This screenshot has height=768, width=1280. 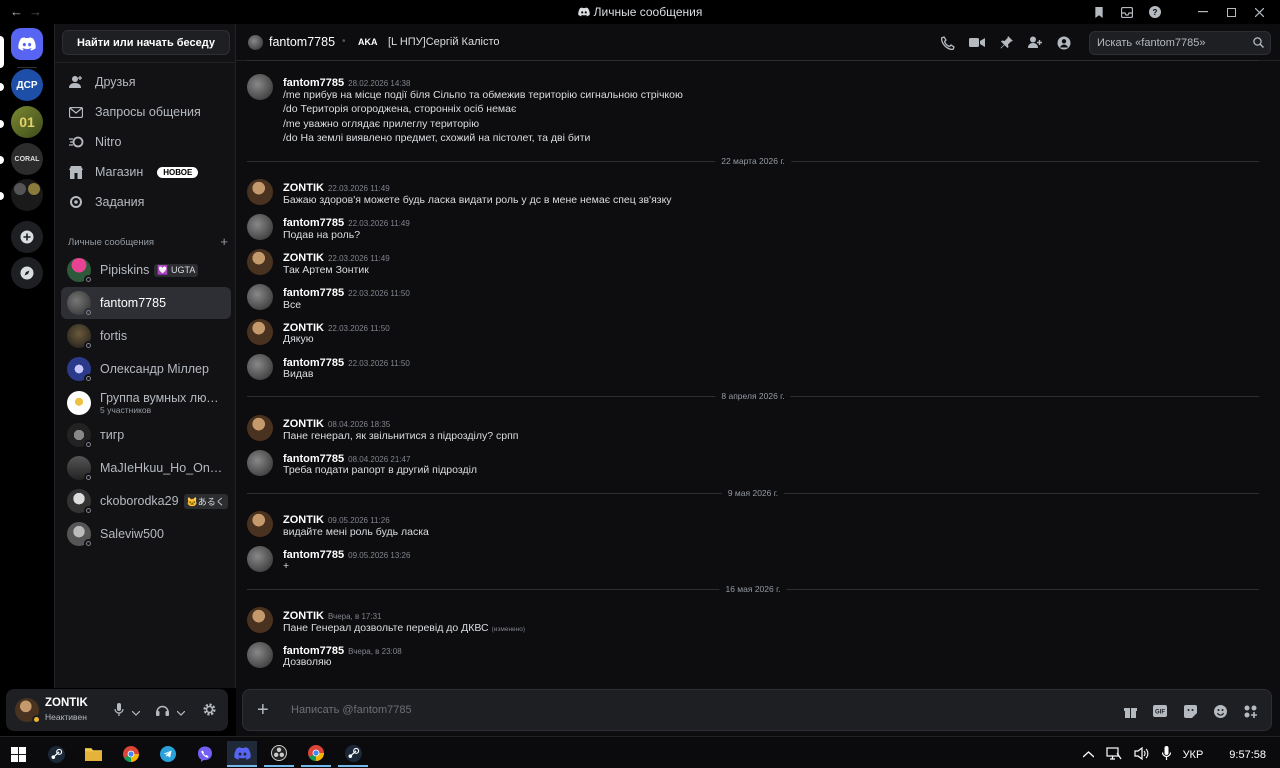 I want to click on find-conversation-button: Найти или начать беседу, so click(x=146, y=42).